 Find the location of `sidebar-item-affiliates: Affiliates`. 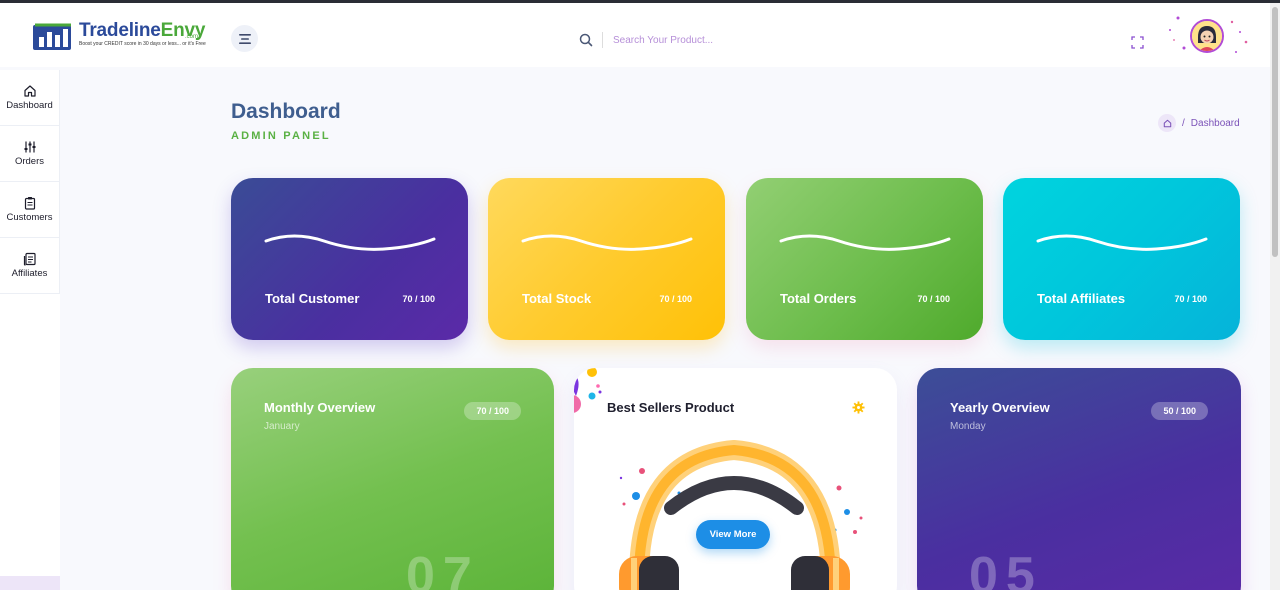

sidebar-item-affiliates: Affiliates is located at coordinates (30, 266).